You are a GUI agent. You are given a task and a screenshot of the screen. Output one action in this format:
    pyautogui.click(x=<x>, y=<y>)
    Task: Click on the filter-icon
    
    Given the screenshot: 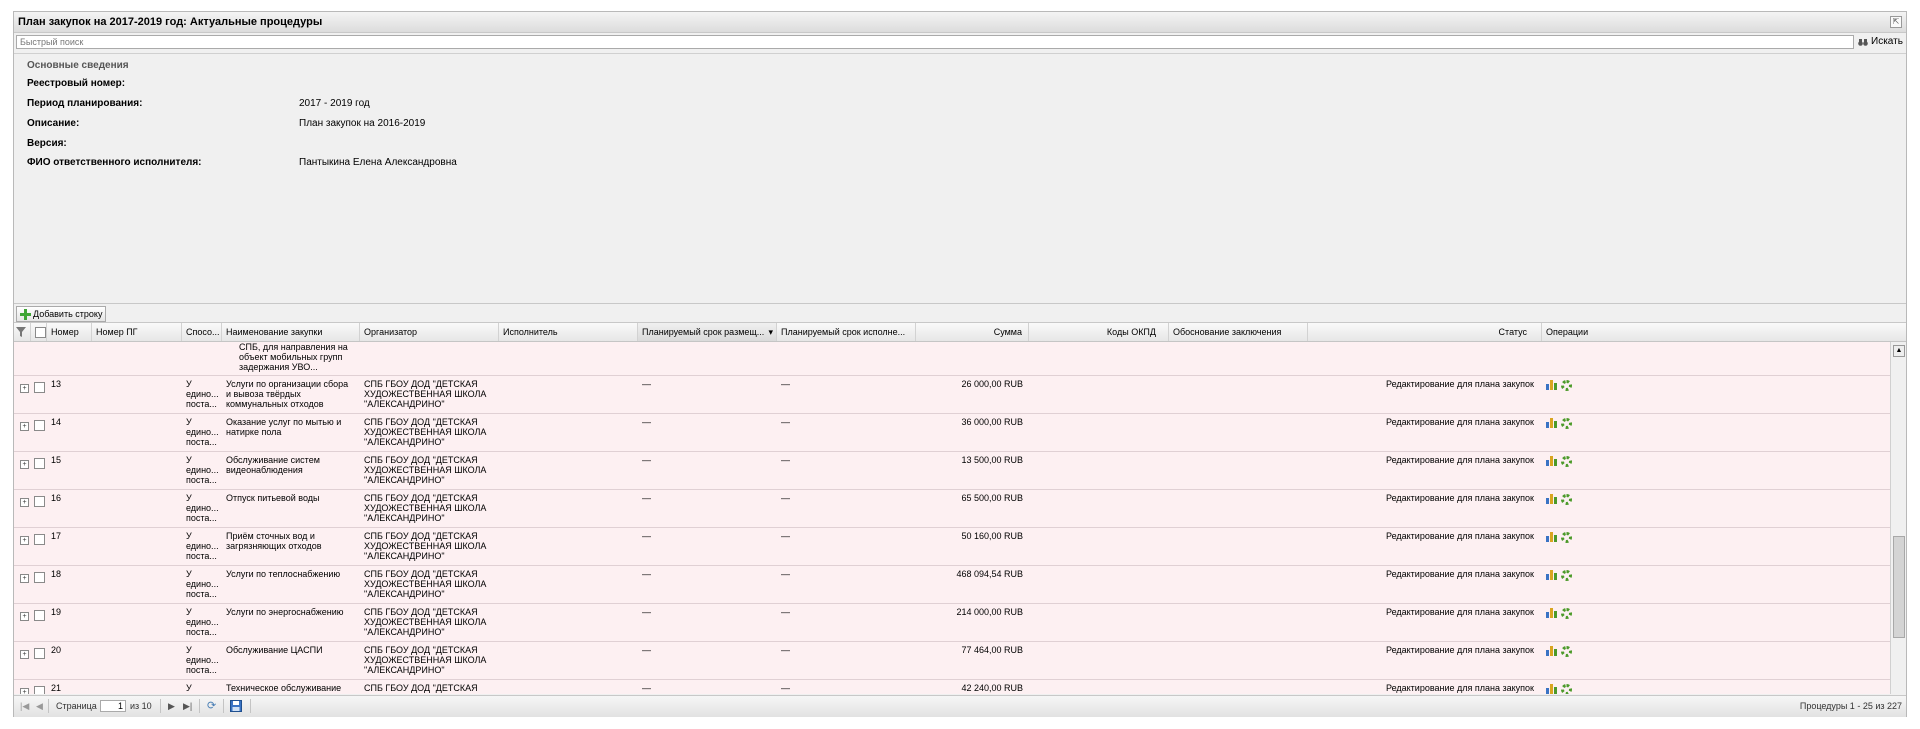 What is the action you would take?
    pyautogui.click(x=22, y=332)
    